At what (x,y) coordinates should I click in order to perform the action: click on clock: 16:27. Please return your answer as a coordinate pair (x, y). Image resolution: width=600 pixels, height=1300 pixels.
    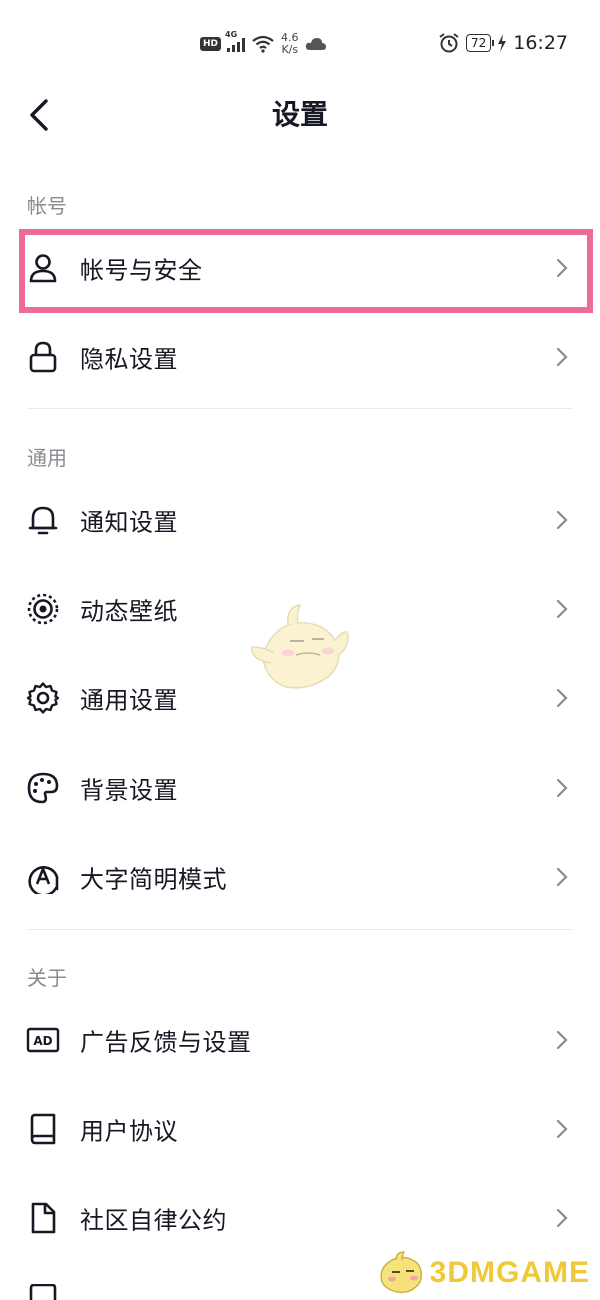
    Looking at the image, I should click on (540, 43).